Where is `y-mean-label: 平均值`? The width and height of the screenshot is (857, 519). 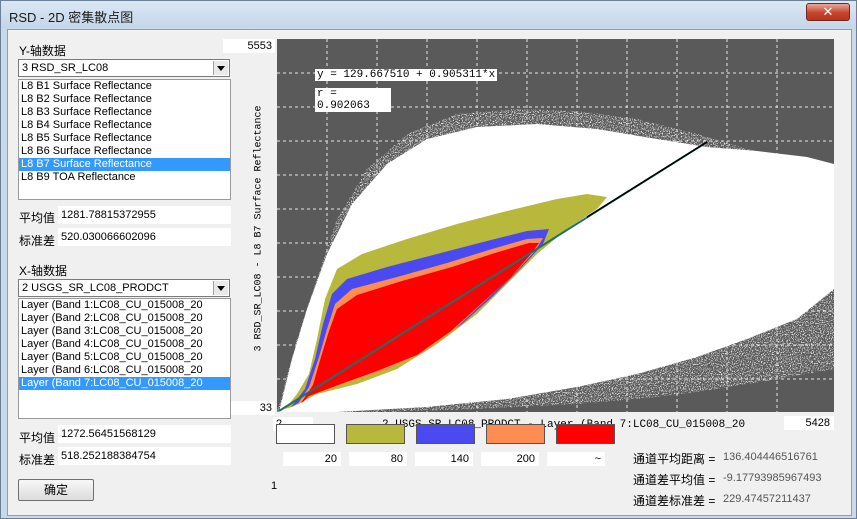 y-mean-label: 平均值 is located at coordinates (37, 218).